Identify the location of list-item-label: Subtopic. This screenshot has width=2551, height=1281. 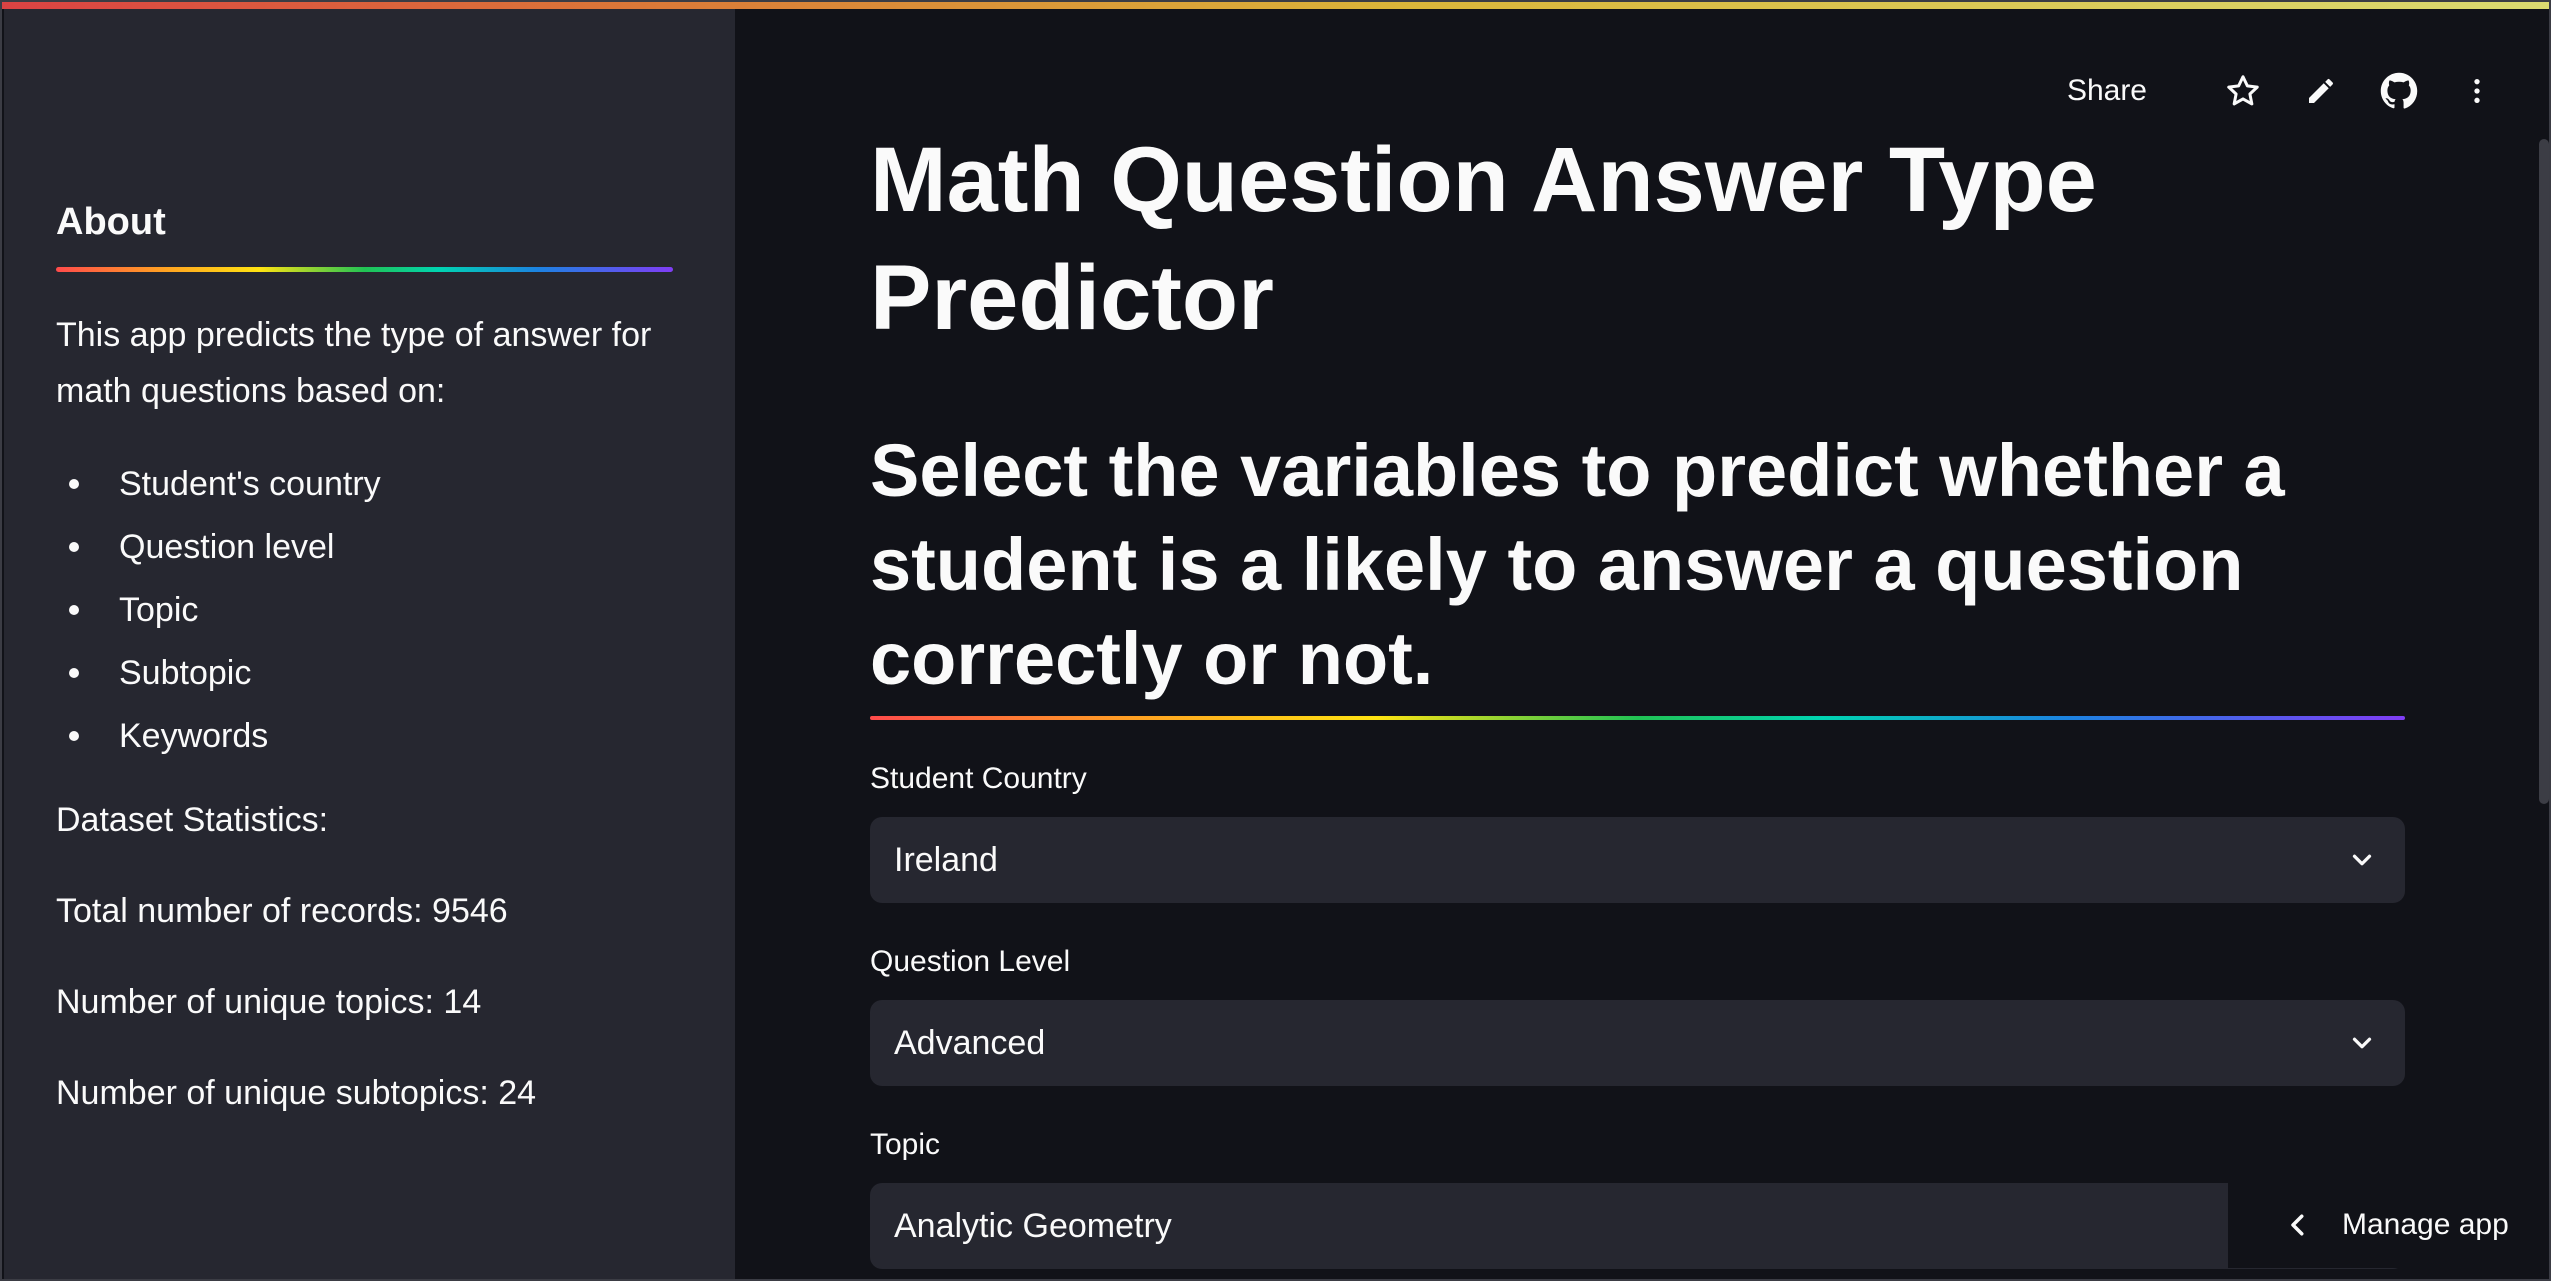
(185, 673).